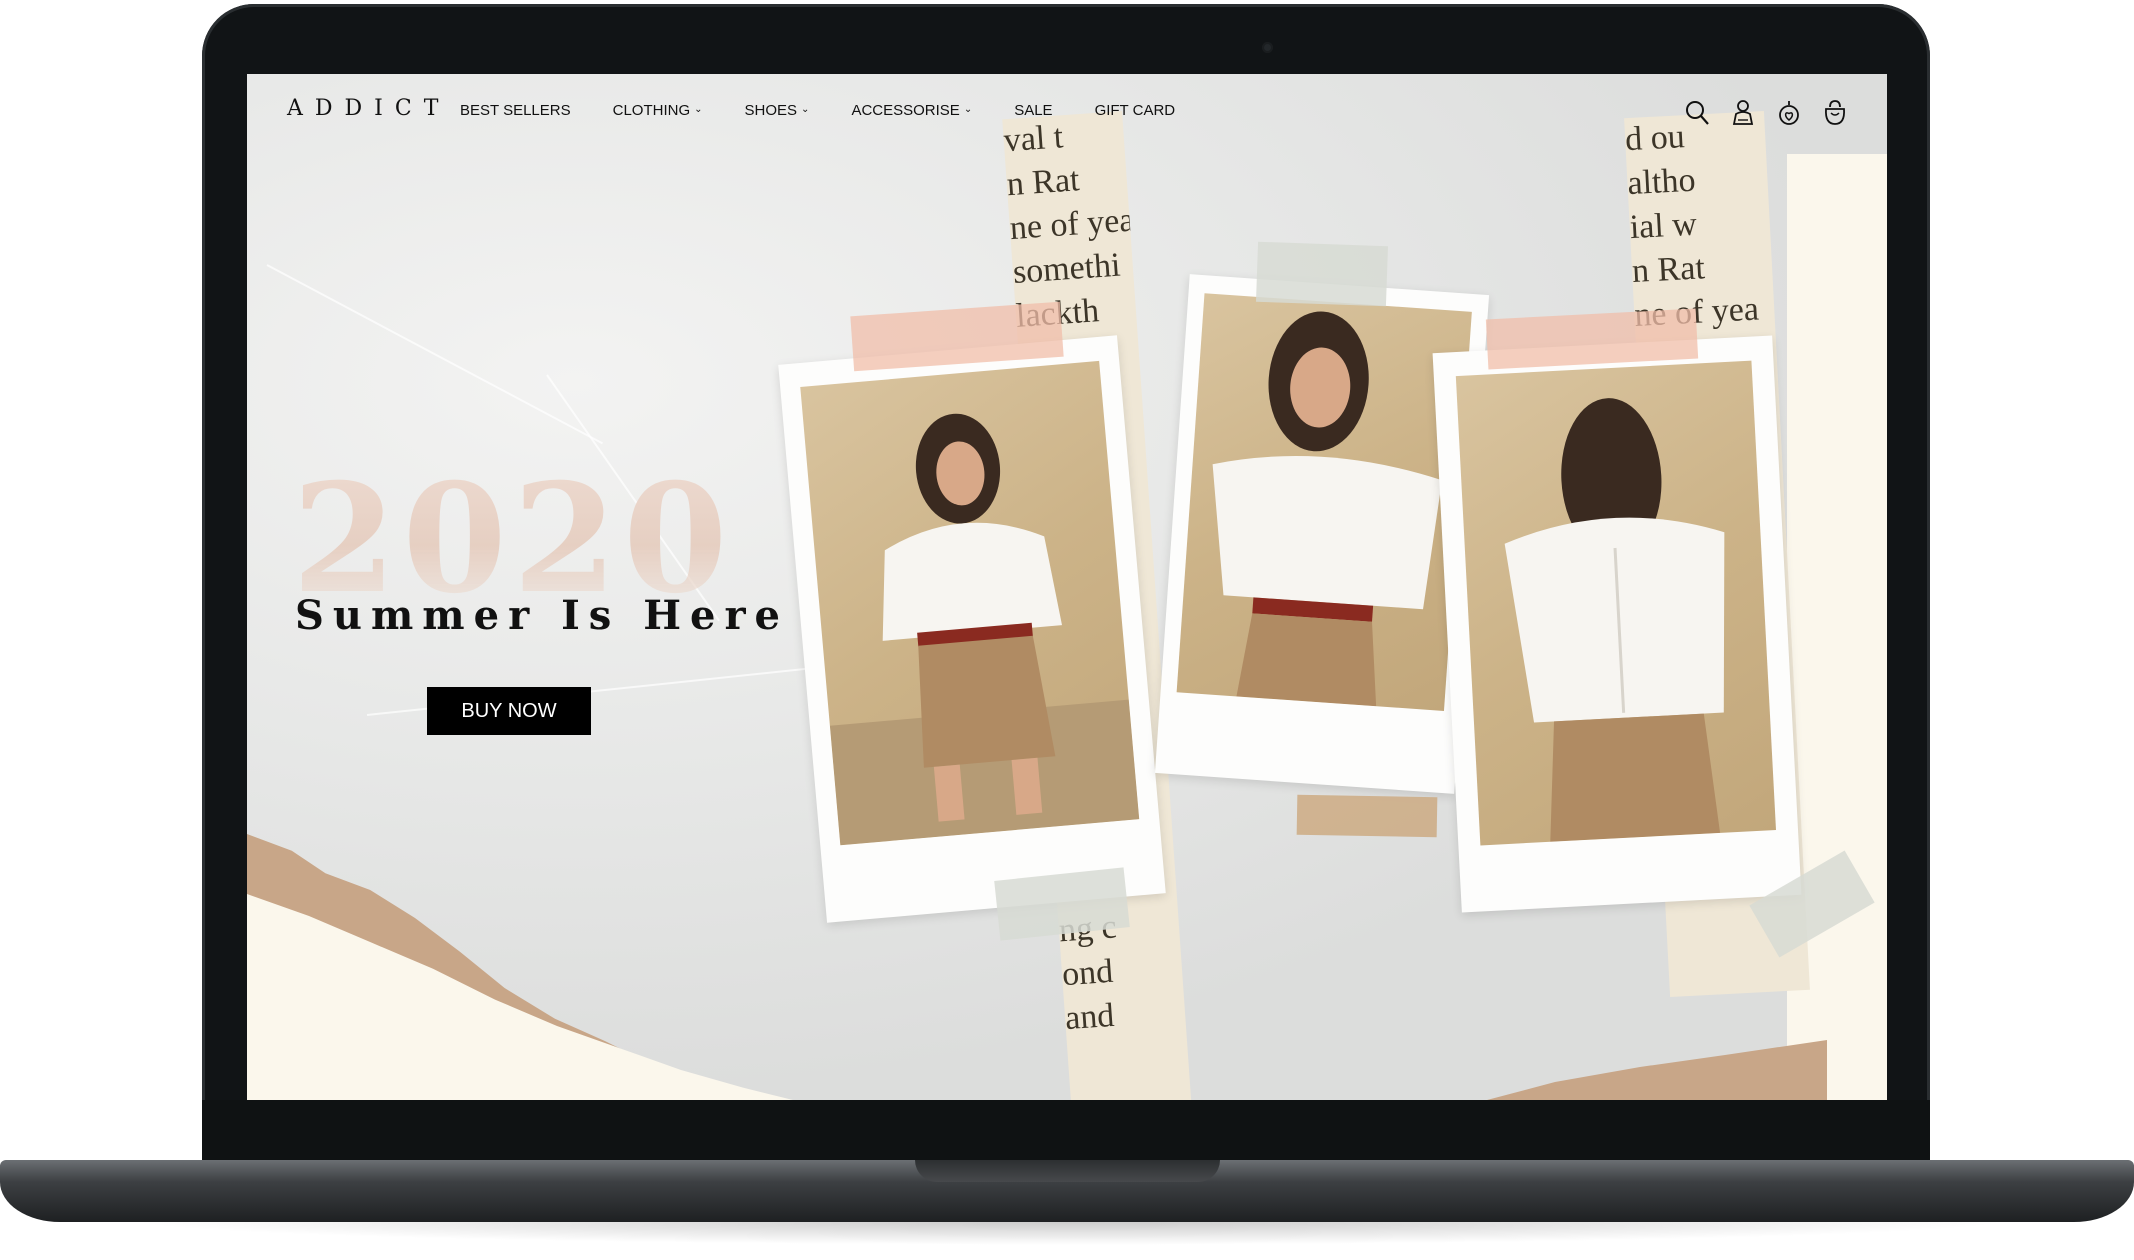 This screenshot has width=2134, height=1260. Describe the element at coordinates (368, 108) in the screenshot. I see `brand-logo: ADDICT` at that location.